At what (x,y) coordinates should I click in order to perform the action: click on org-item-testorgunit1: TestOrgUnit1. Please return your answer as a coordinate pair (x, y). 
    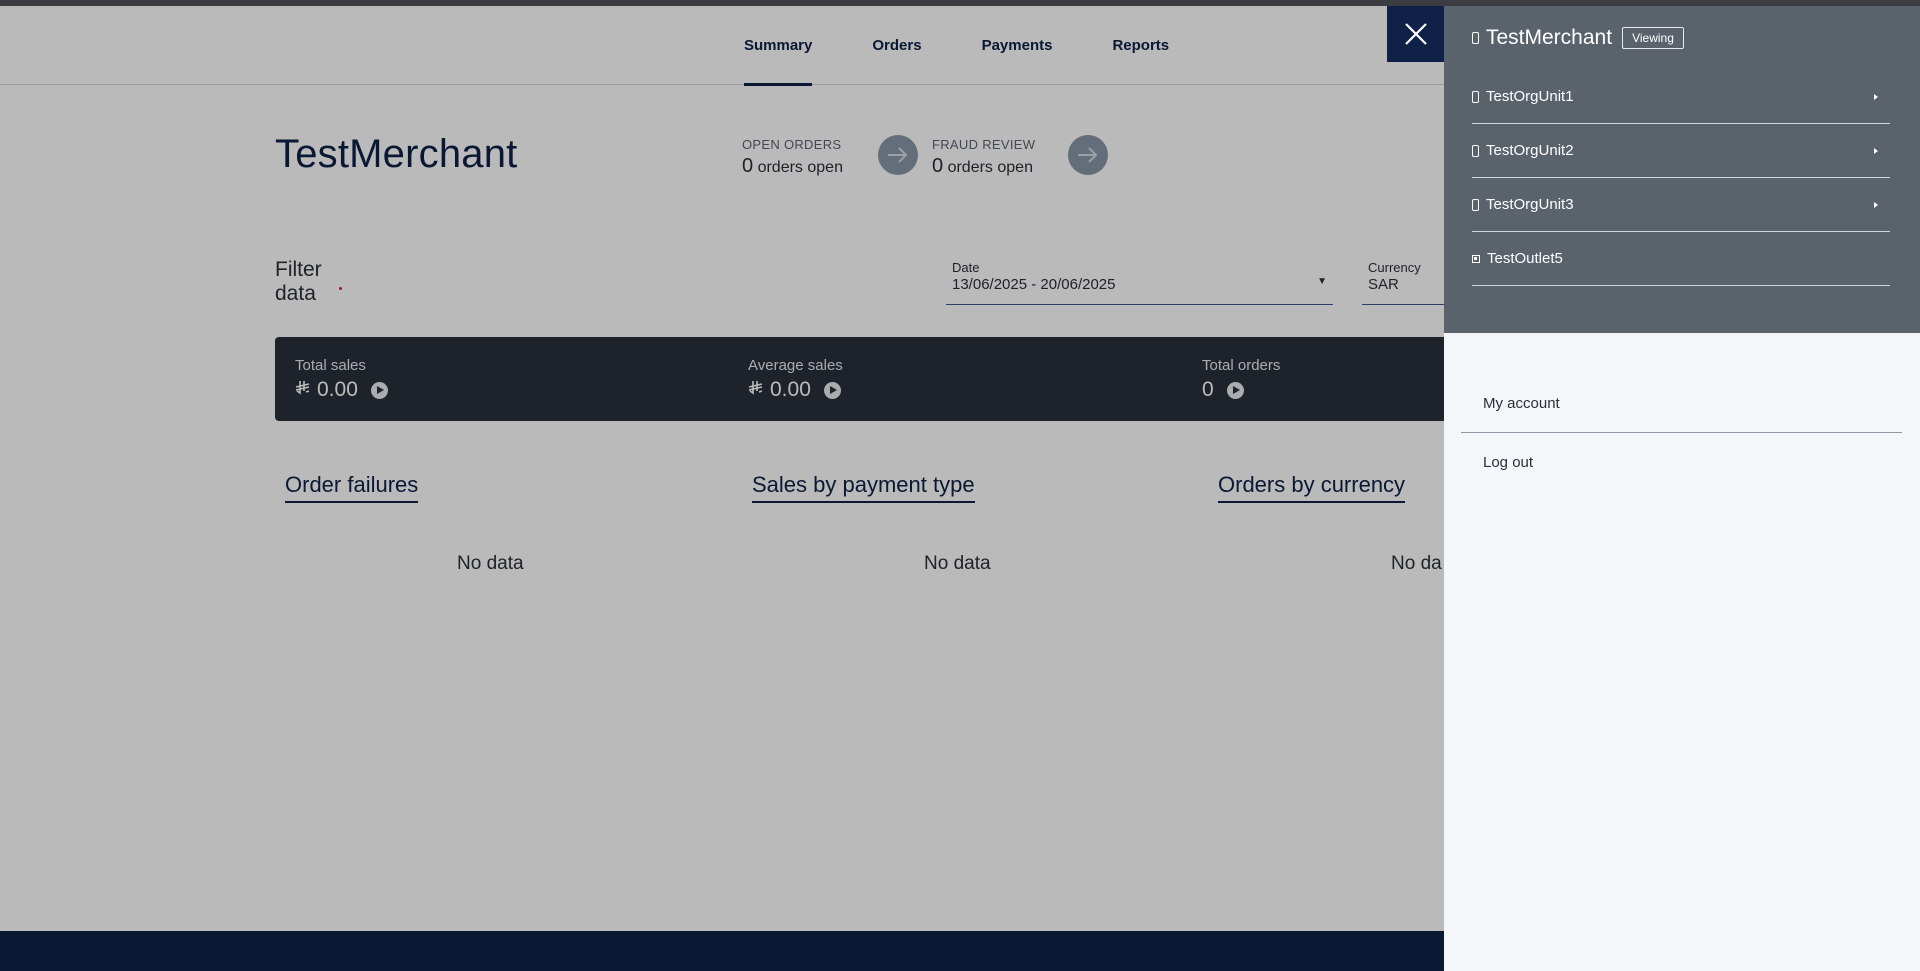
    Looking at the image, I should click on (1681, 97).